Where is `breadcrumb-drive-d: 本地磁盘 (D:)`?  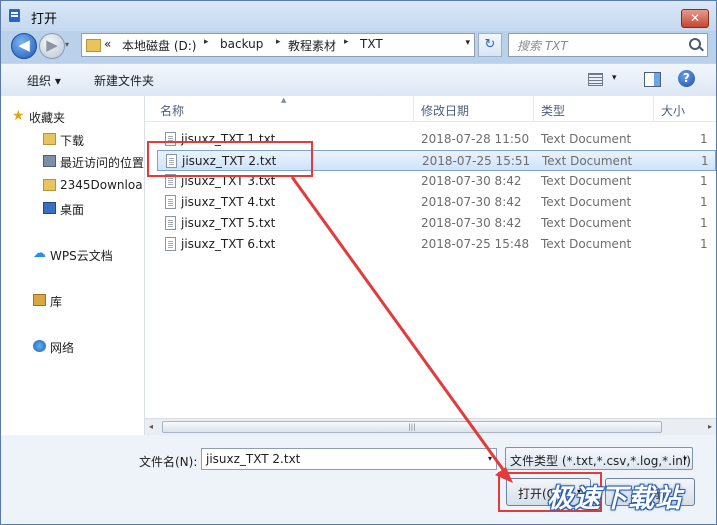 breadcrumb-drive-d: 本地磁盘 (D:) is located at coordinates (159, 45).